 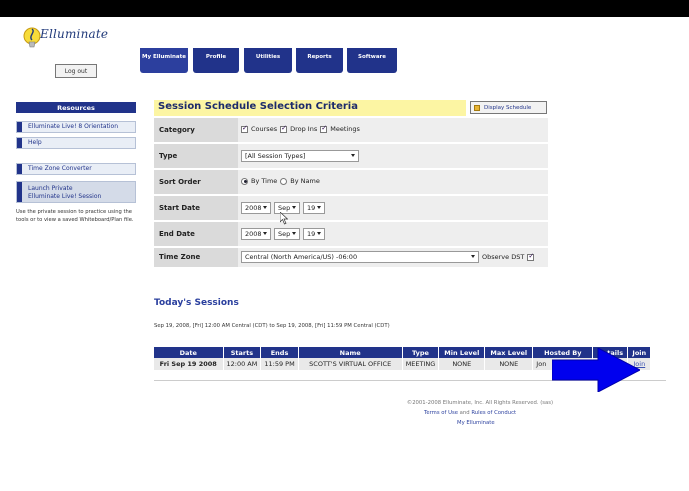 What do you see at coordinates (503, 257) in the screenshot?
I see `observe-dst-label: Observe DST` at bounding box center [503, 257].